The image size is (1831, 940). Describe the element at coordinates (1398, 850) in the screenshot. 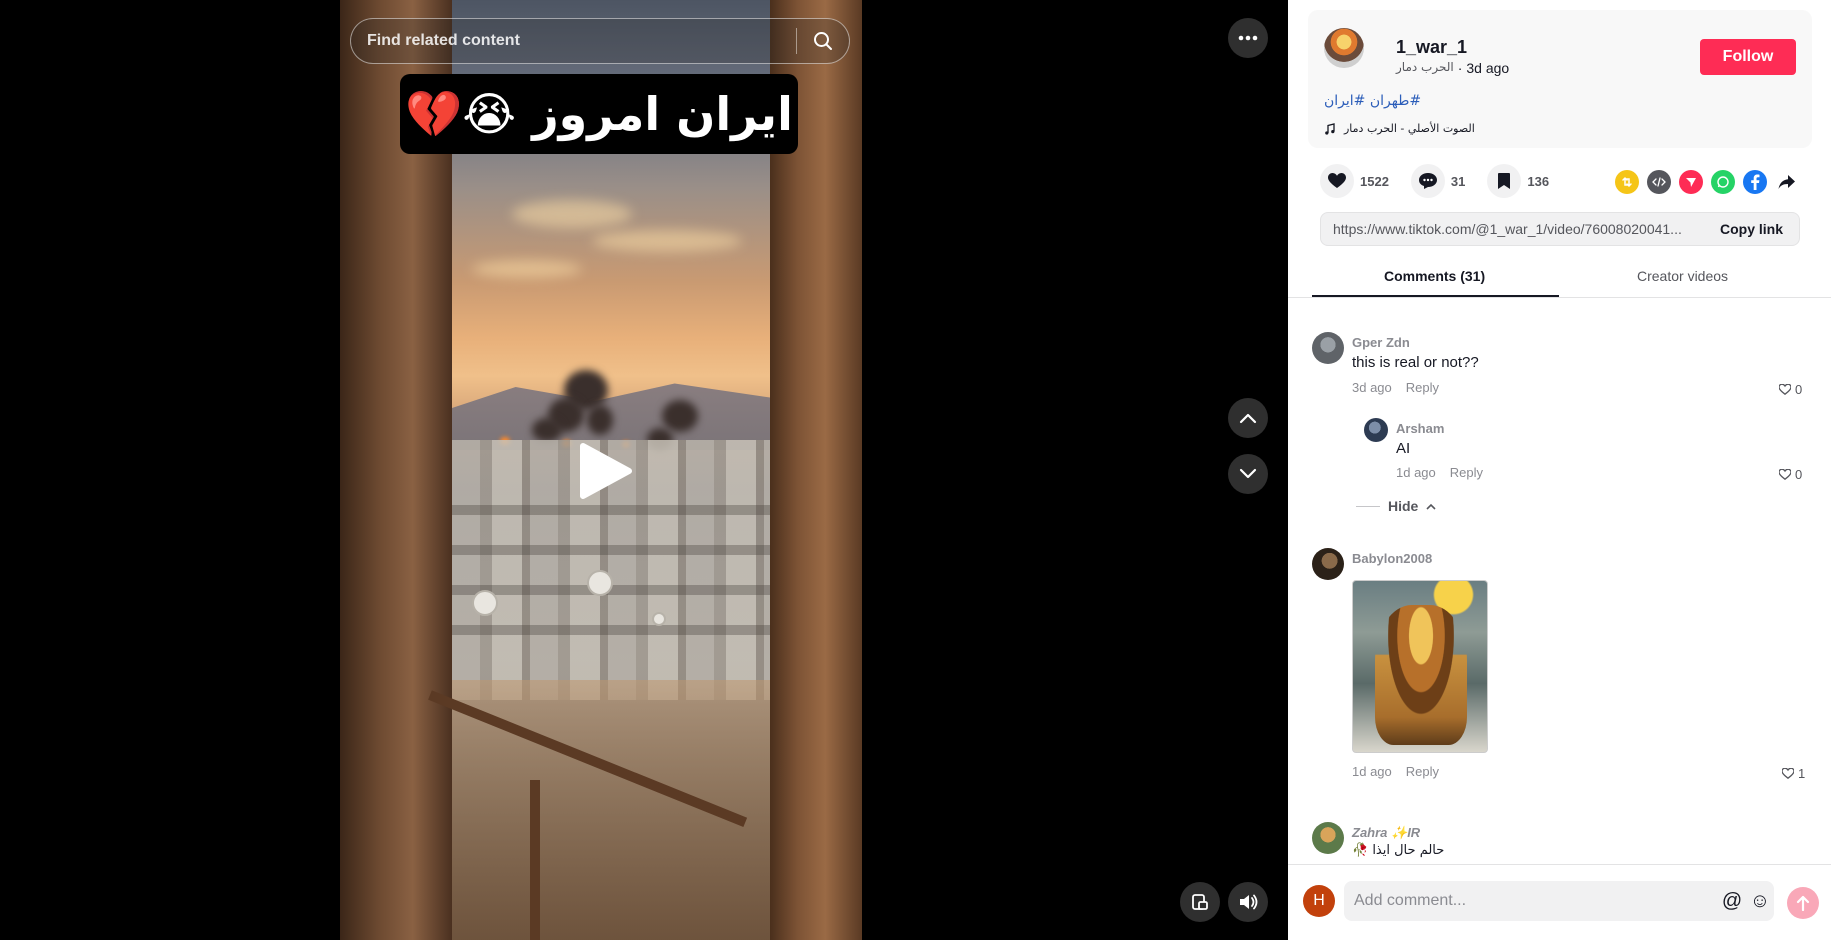

I see `comment-text: حالم حال ایذا 🥀` at that location.